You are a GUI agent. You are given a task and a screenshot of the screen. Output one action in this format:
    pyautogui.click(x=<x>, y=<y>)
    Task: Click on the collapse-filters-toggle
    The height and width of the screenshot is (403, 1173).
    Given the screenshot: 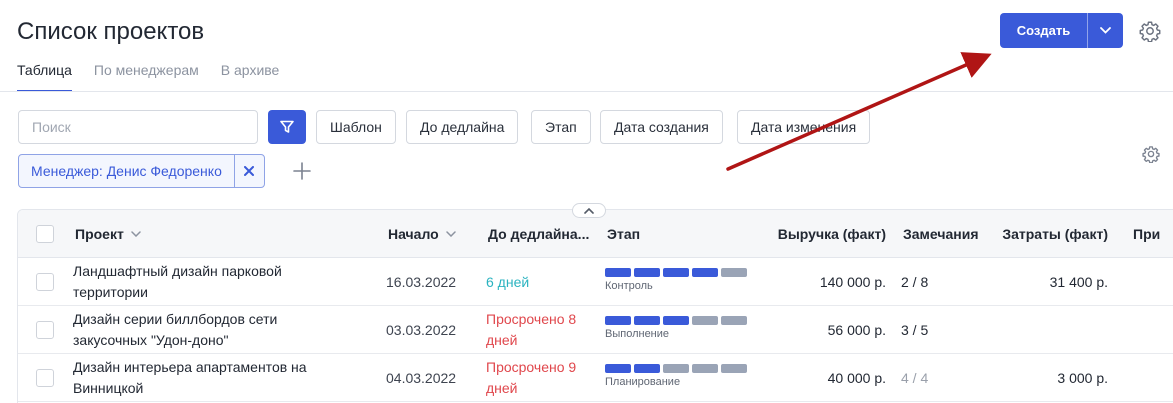 What is the action you would take?
    pyautogui.click(x=589, y=210)
    